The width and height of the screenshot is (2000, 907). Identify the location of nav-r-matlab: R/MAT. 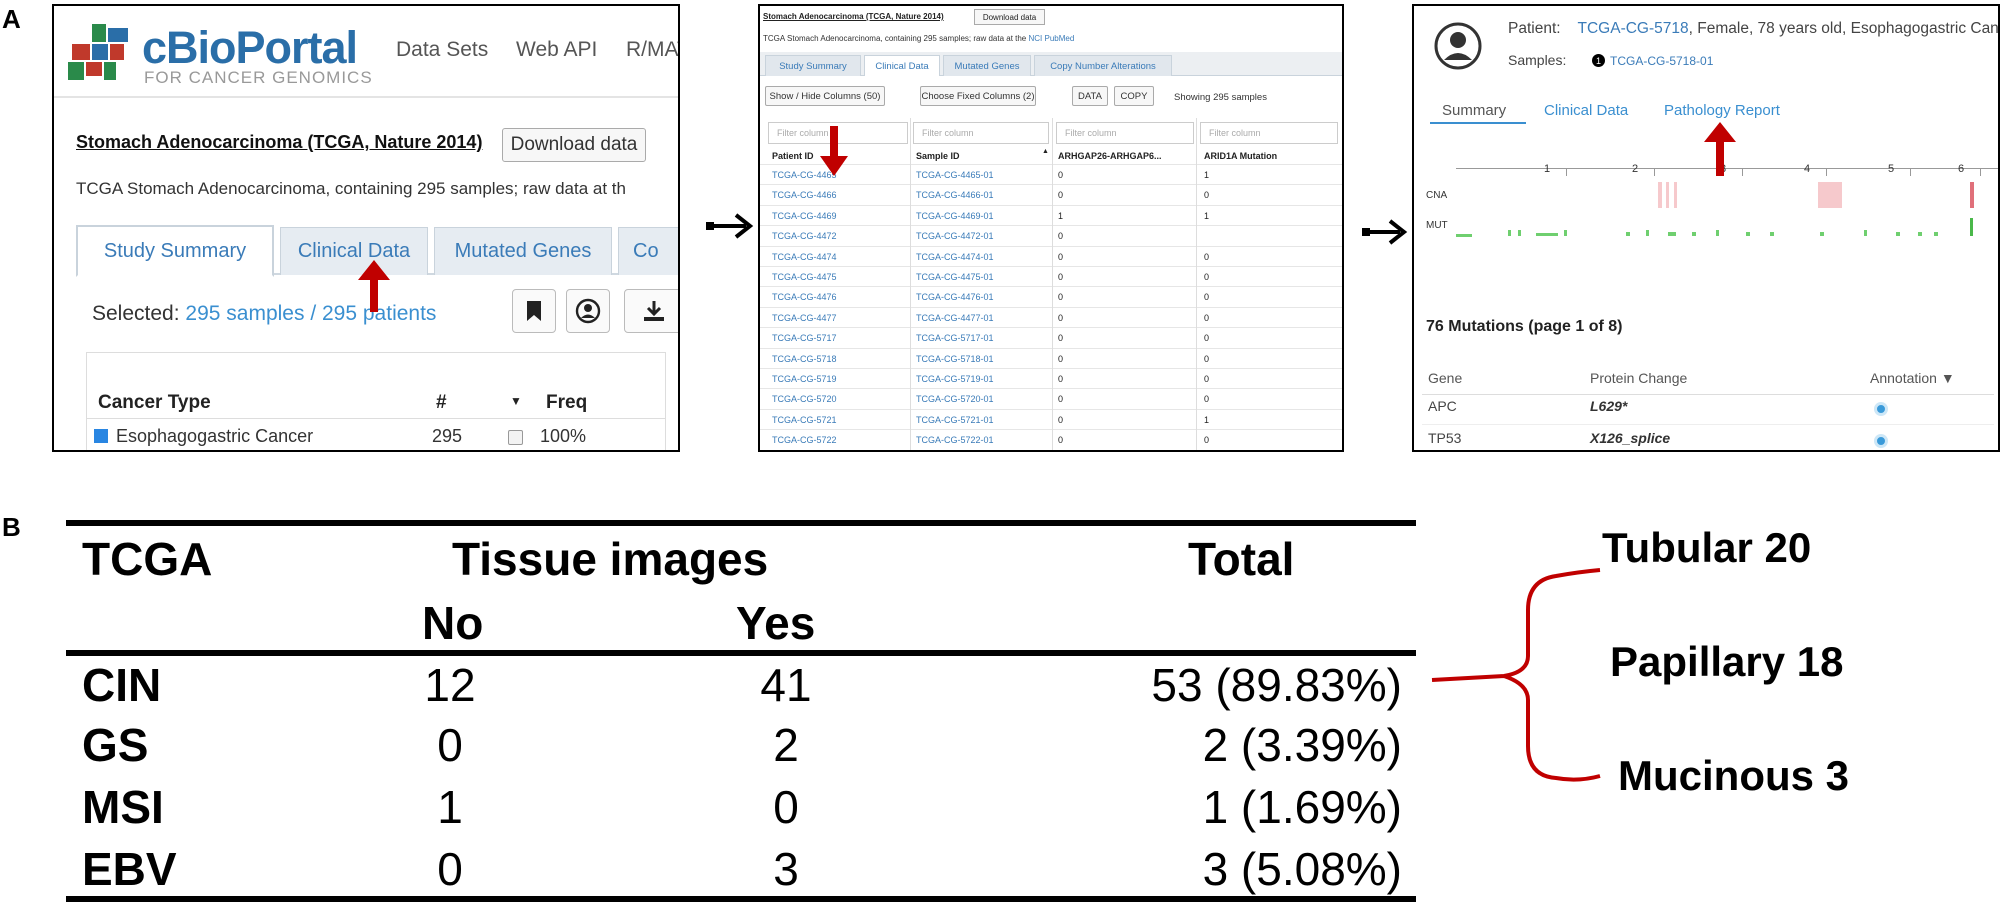
(652, 50).